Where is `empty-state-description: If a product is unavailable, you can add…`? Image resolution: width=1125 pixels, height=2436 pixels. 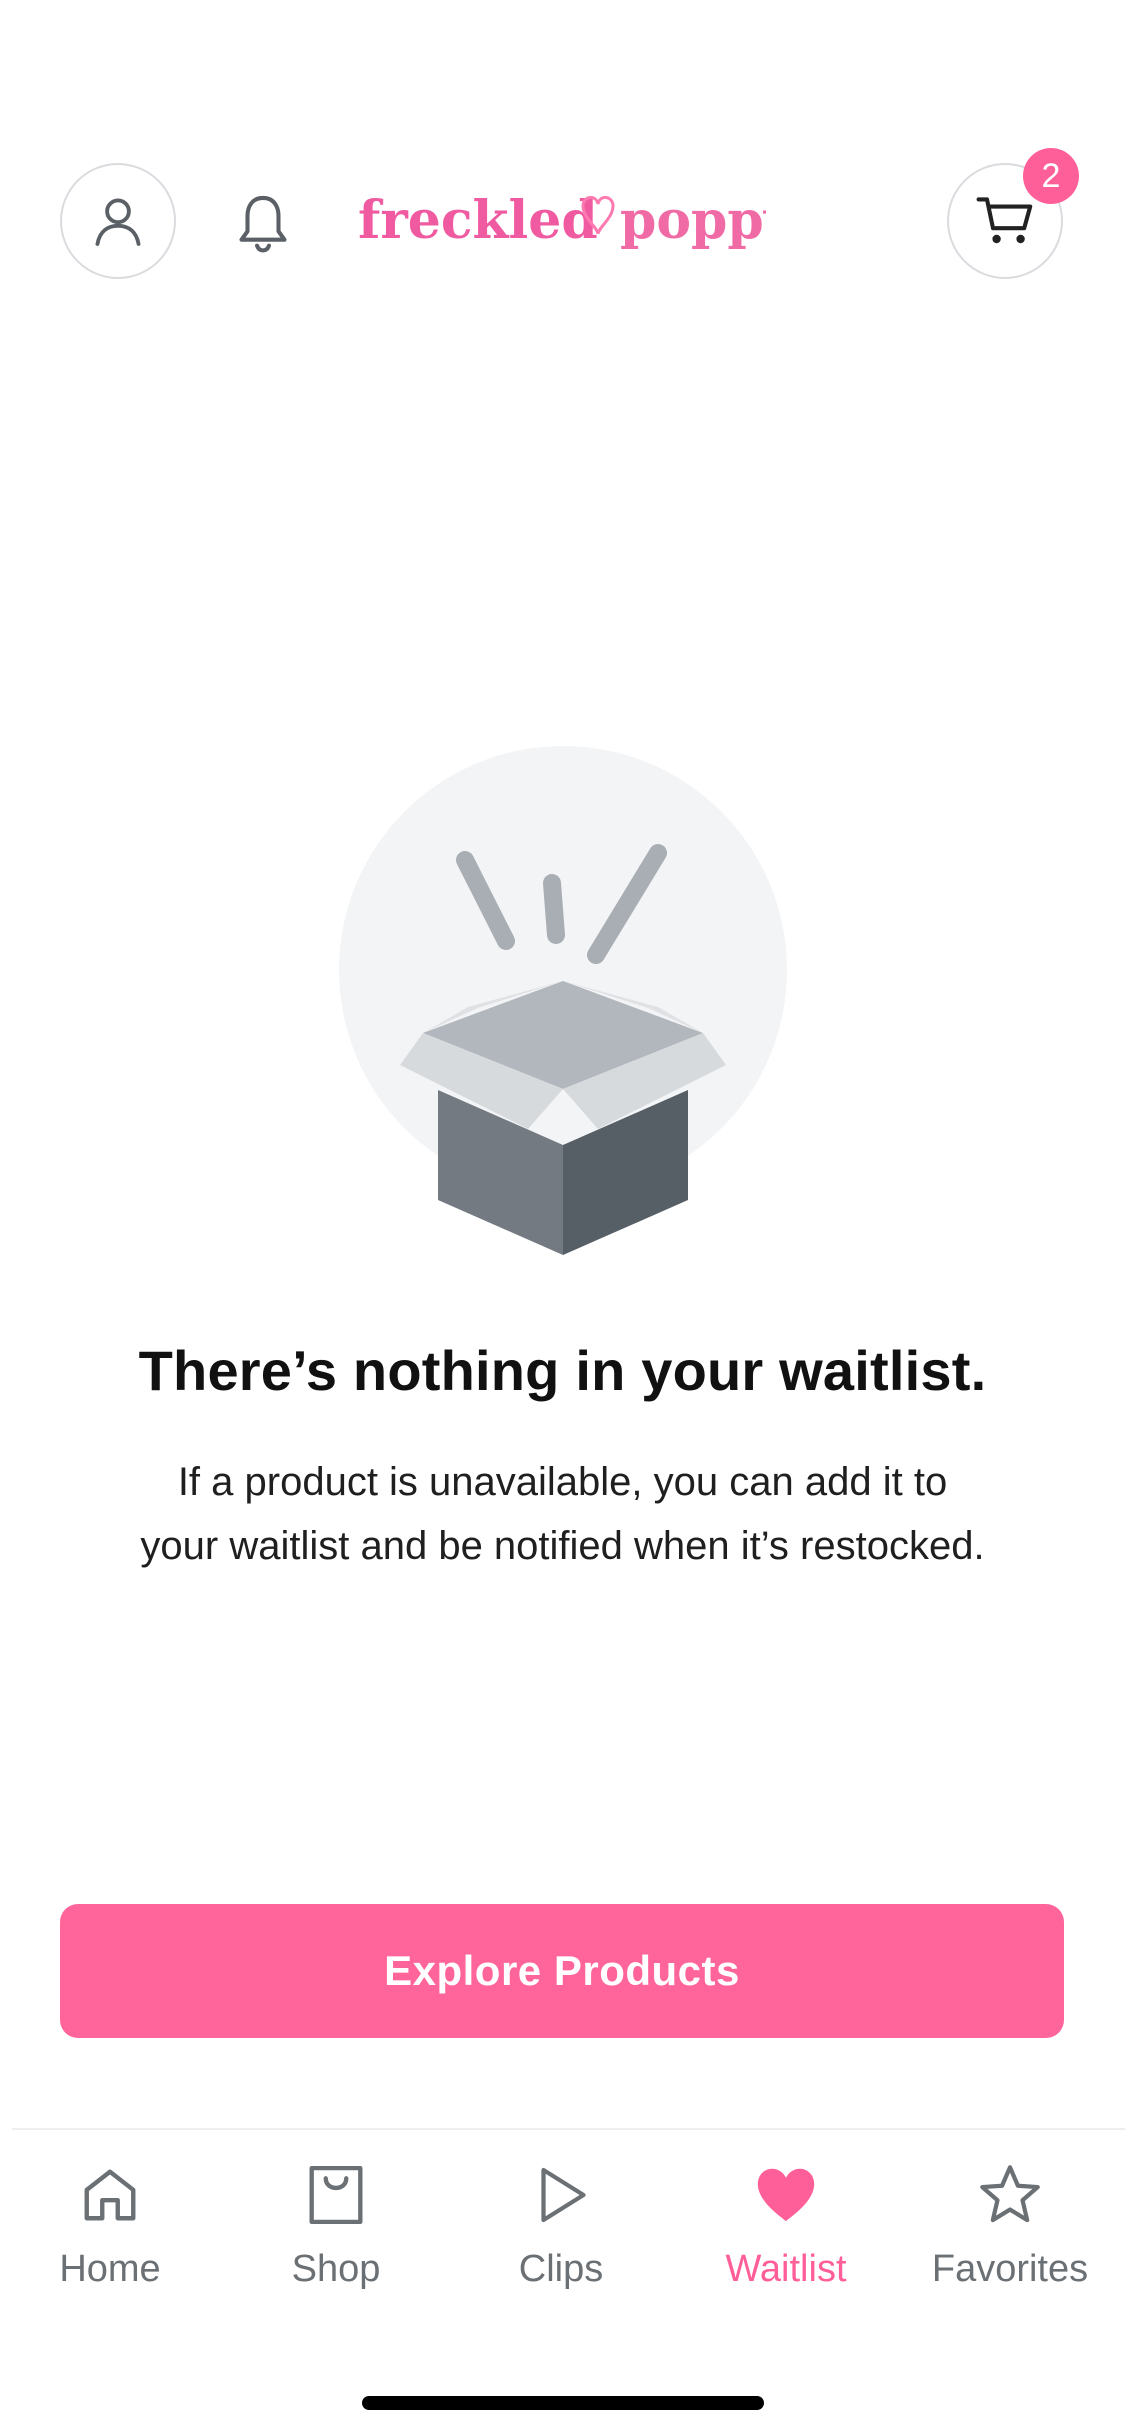 empty-state-description: If a product is unavailable, you can add… is located at coordinates (562, 1514).